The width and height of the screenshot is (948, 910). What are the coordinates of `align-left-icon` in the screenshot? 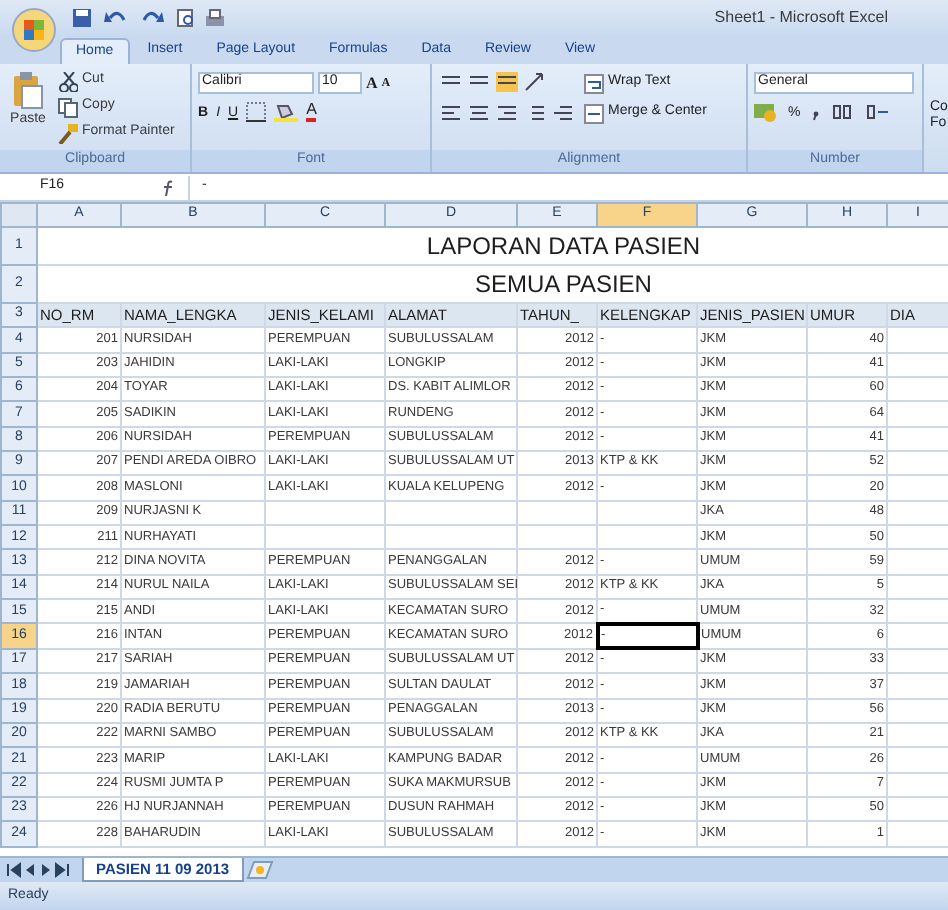 It's located at (451, 112).